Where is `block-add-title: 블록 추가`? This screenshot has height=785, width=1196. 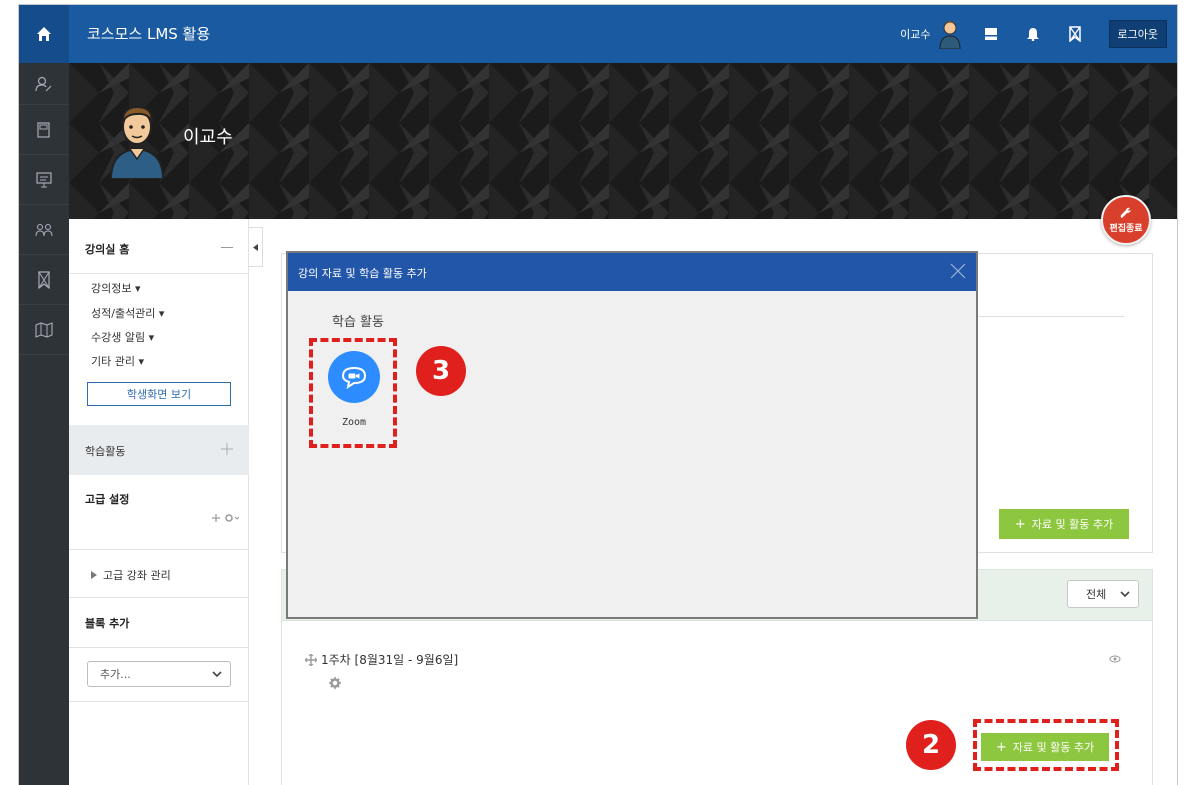 block-add-title: 블록 추가 is located at coordinates (107, 623).